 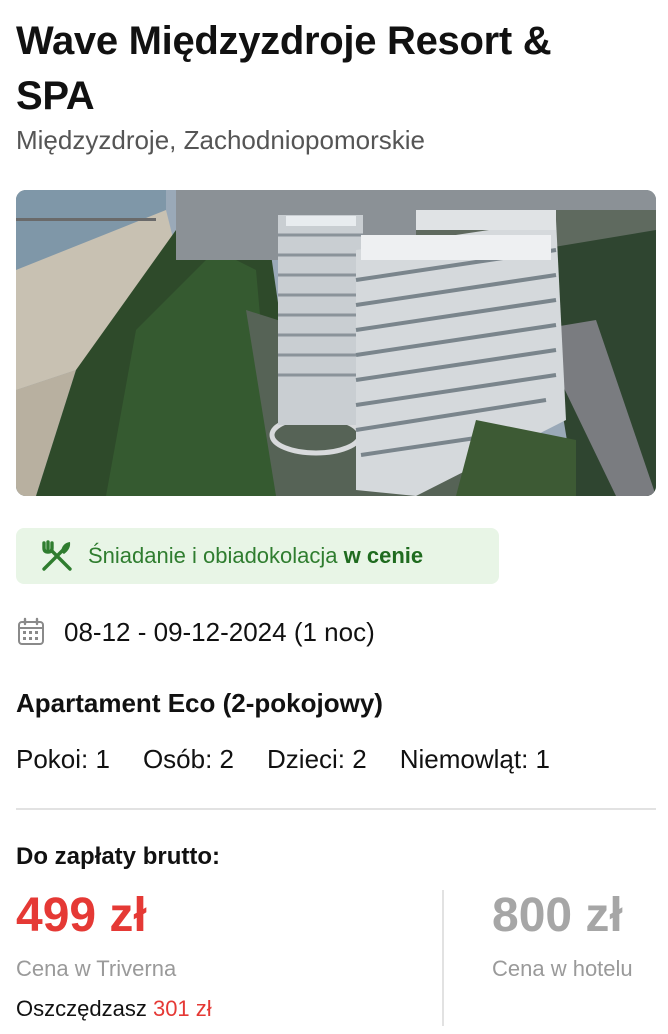 I want to click on savings-label: Oszczędzasz, so click(x=81, y=1008).